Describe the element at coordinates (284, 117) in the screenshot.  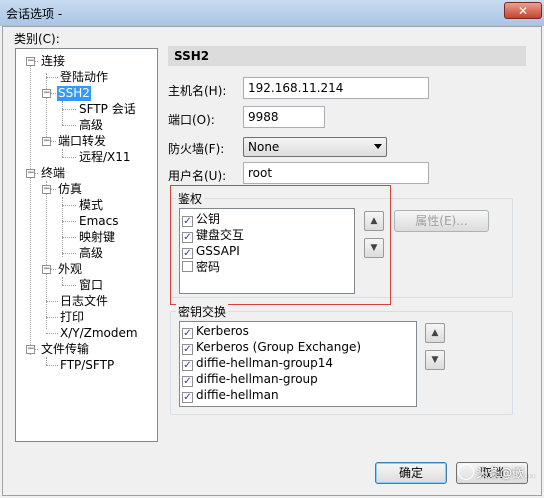
I see `port-input: 9988` at that location.